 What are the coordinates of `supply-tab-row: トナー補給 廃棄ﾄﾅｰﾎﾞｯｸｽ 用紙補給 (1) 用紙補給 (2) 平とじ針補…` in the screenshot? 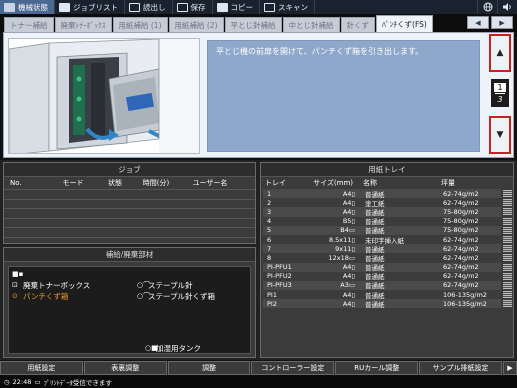 It's located at (258, 23).